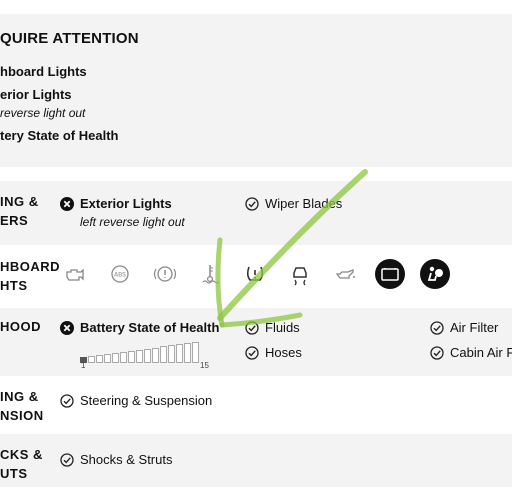  Describe the element at coordinates (282, 327) in the screenshot. I see `fluids-label: Fluids` at that location.